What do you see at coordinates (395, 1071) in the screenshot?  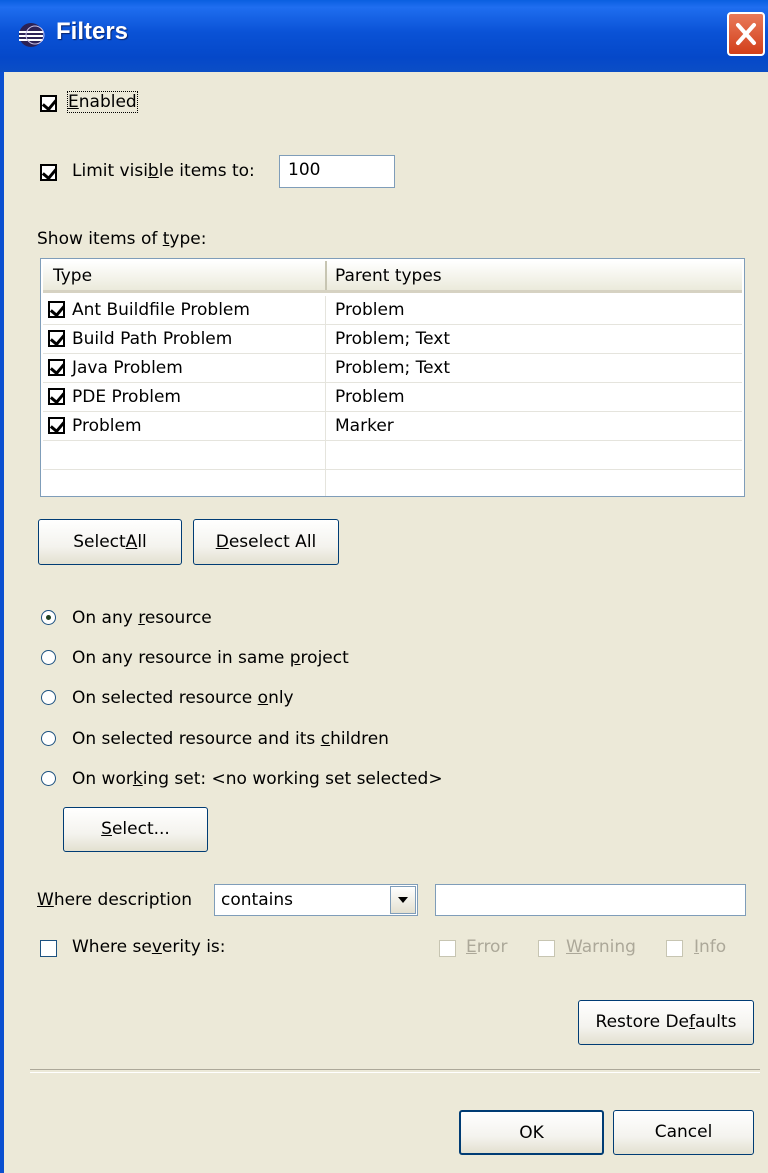 I see `separator` at bounding box center [395, 1071].